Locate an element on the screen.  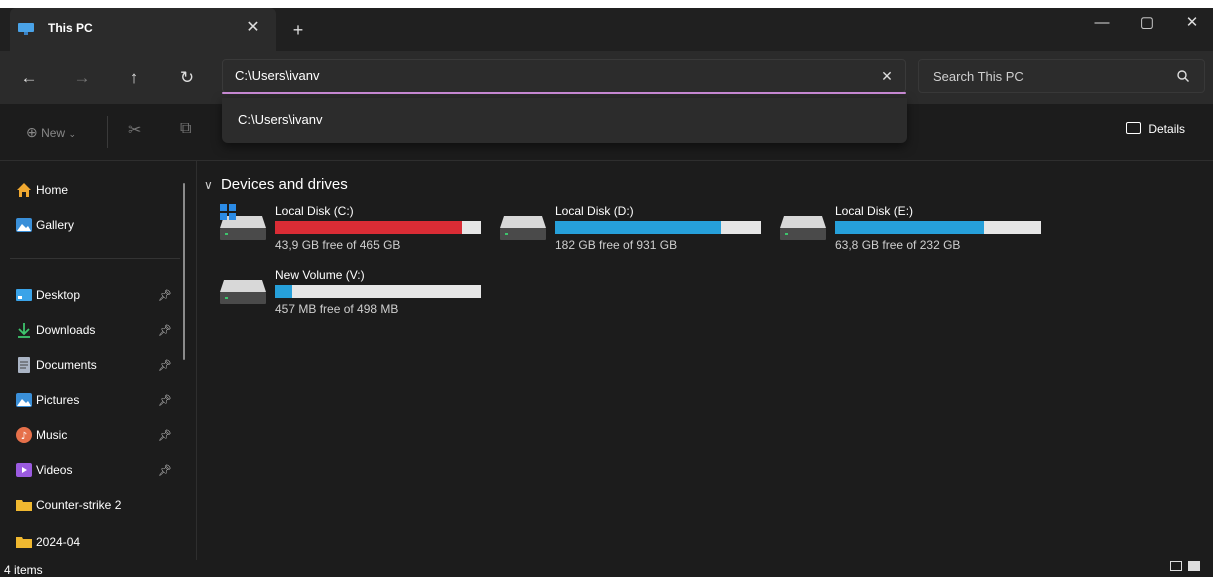
tab-this-pc: This PC ✕ is located at coordinates (143, 29).